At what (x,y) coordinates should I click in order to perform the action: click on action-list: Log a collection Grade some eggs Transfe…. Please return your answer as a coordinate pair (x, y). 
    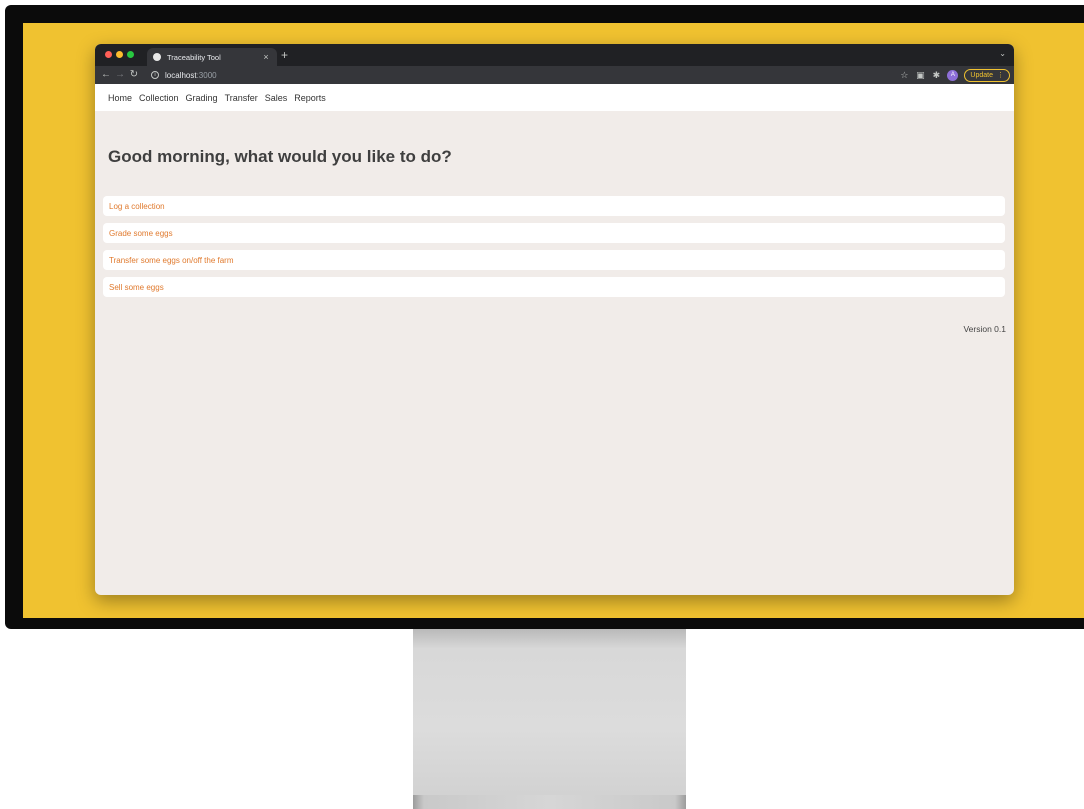
    Looking at the image, I should click on (554, 250).